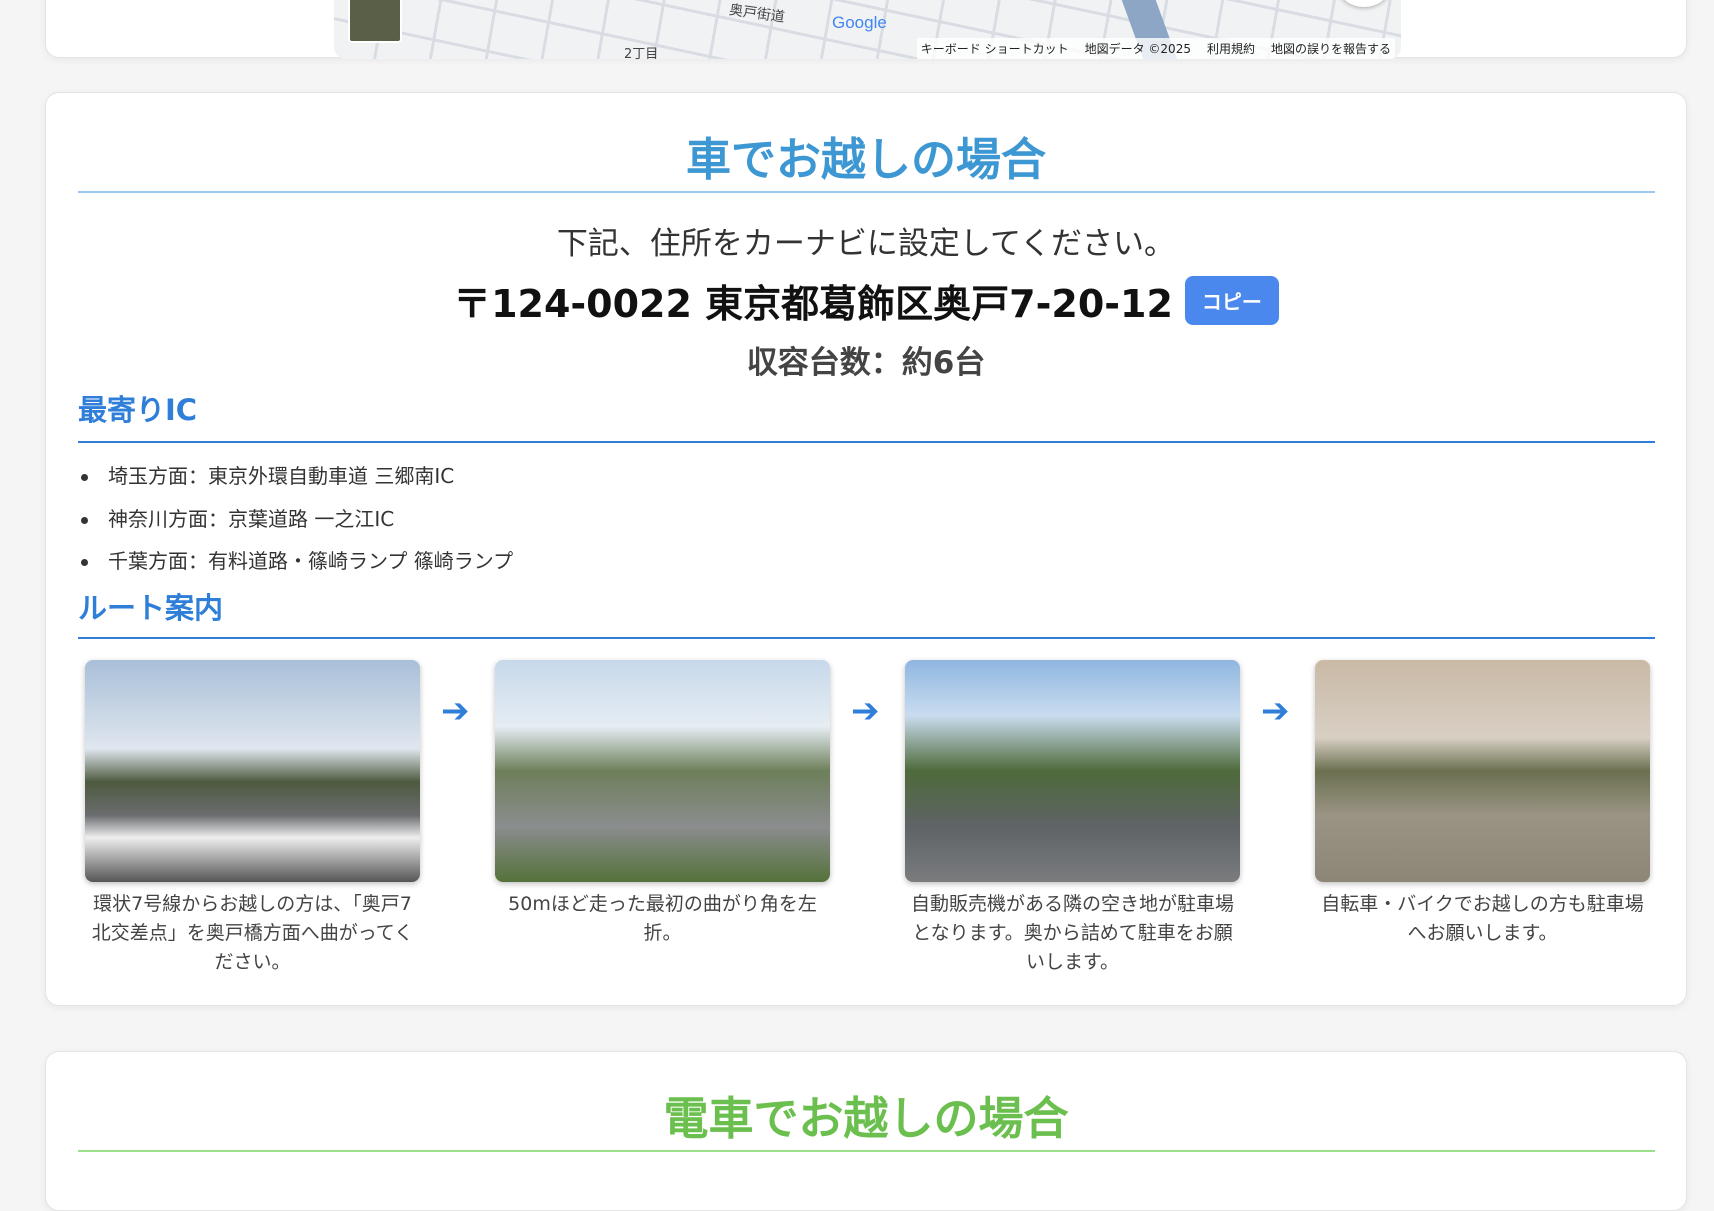 The width and height of the screenshot is (1714, 1211). Describe the element at coordinates (295, 476) in the screenshot. I see `list-item: 埼玉方面：東京外環自動車道 三郷南IC` at that location.